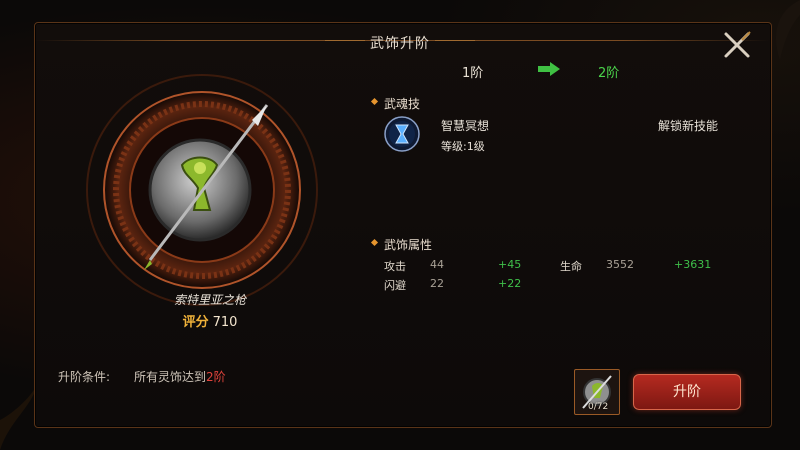  Describe the element at coordinates (216, 377) in the screenshot. I see `condition-highlight: 2阶` at that location.